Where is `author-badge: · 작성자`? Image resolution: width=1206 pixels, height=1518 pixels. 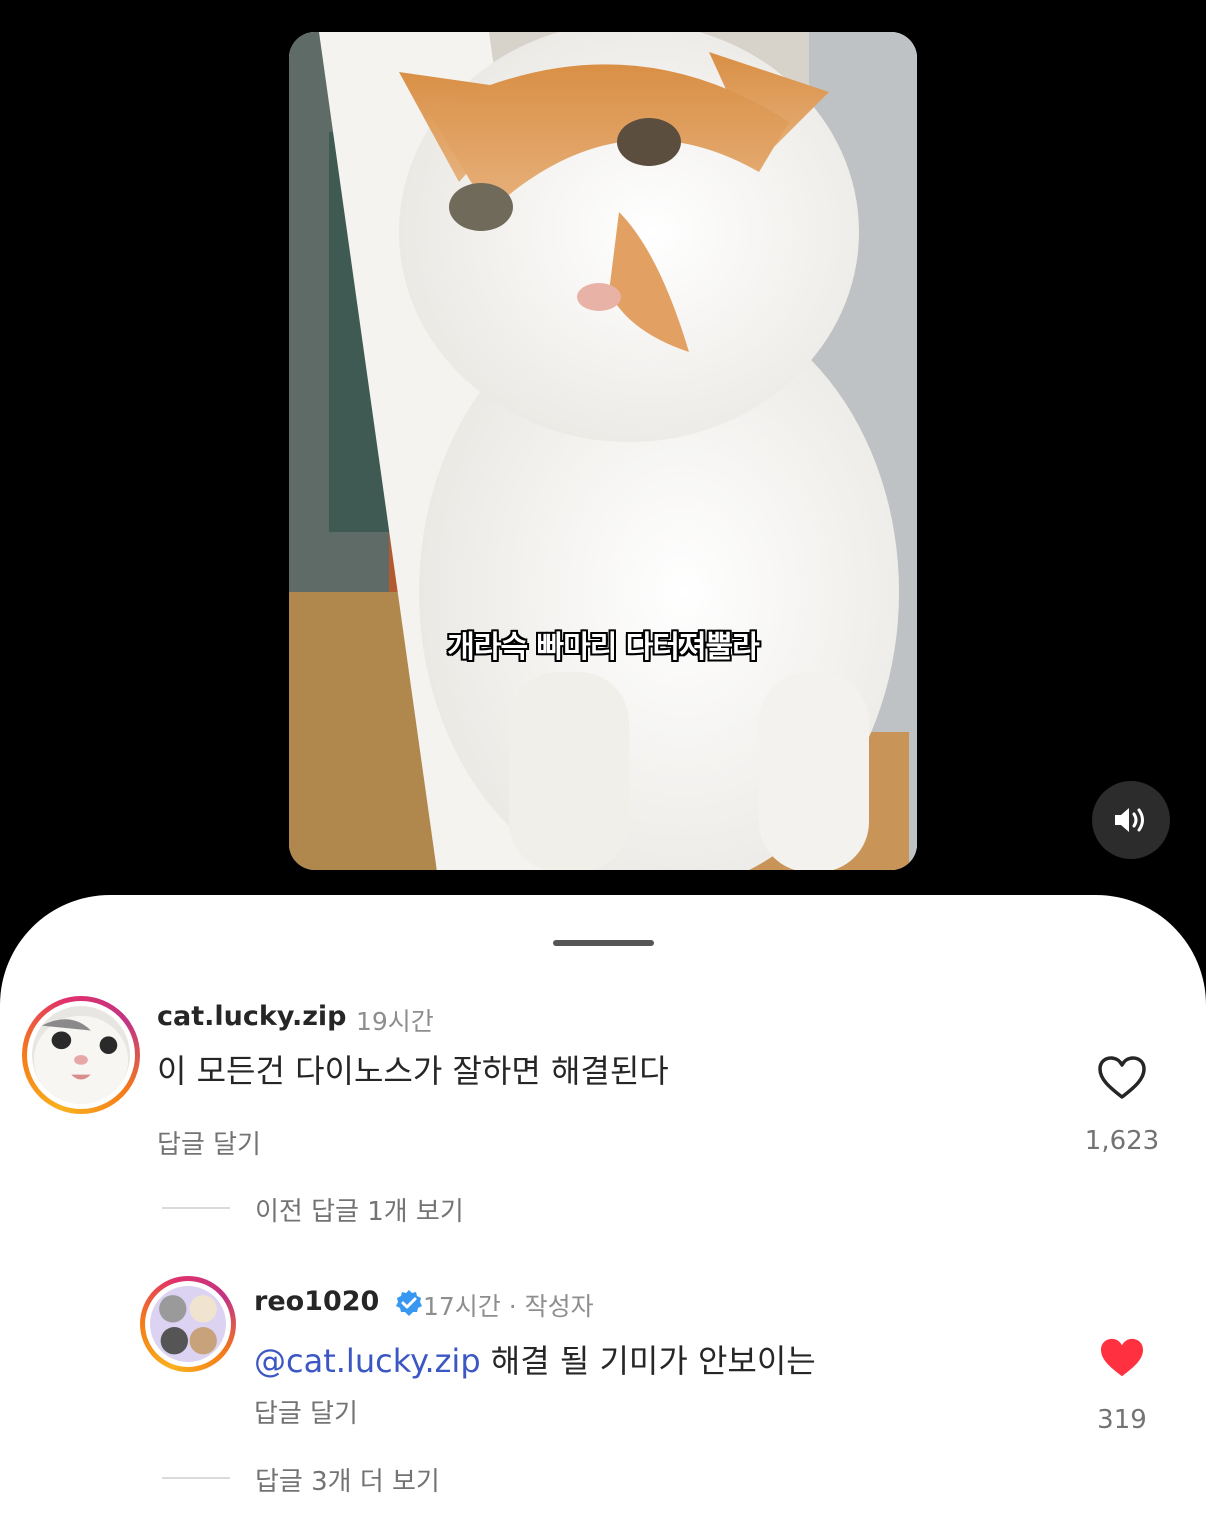
author-badge: · 작성자 is located at coordinates (551, 1306).